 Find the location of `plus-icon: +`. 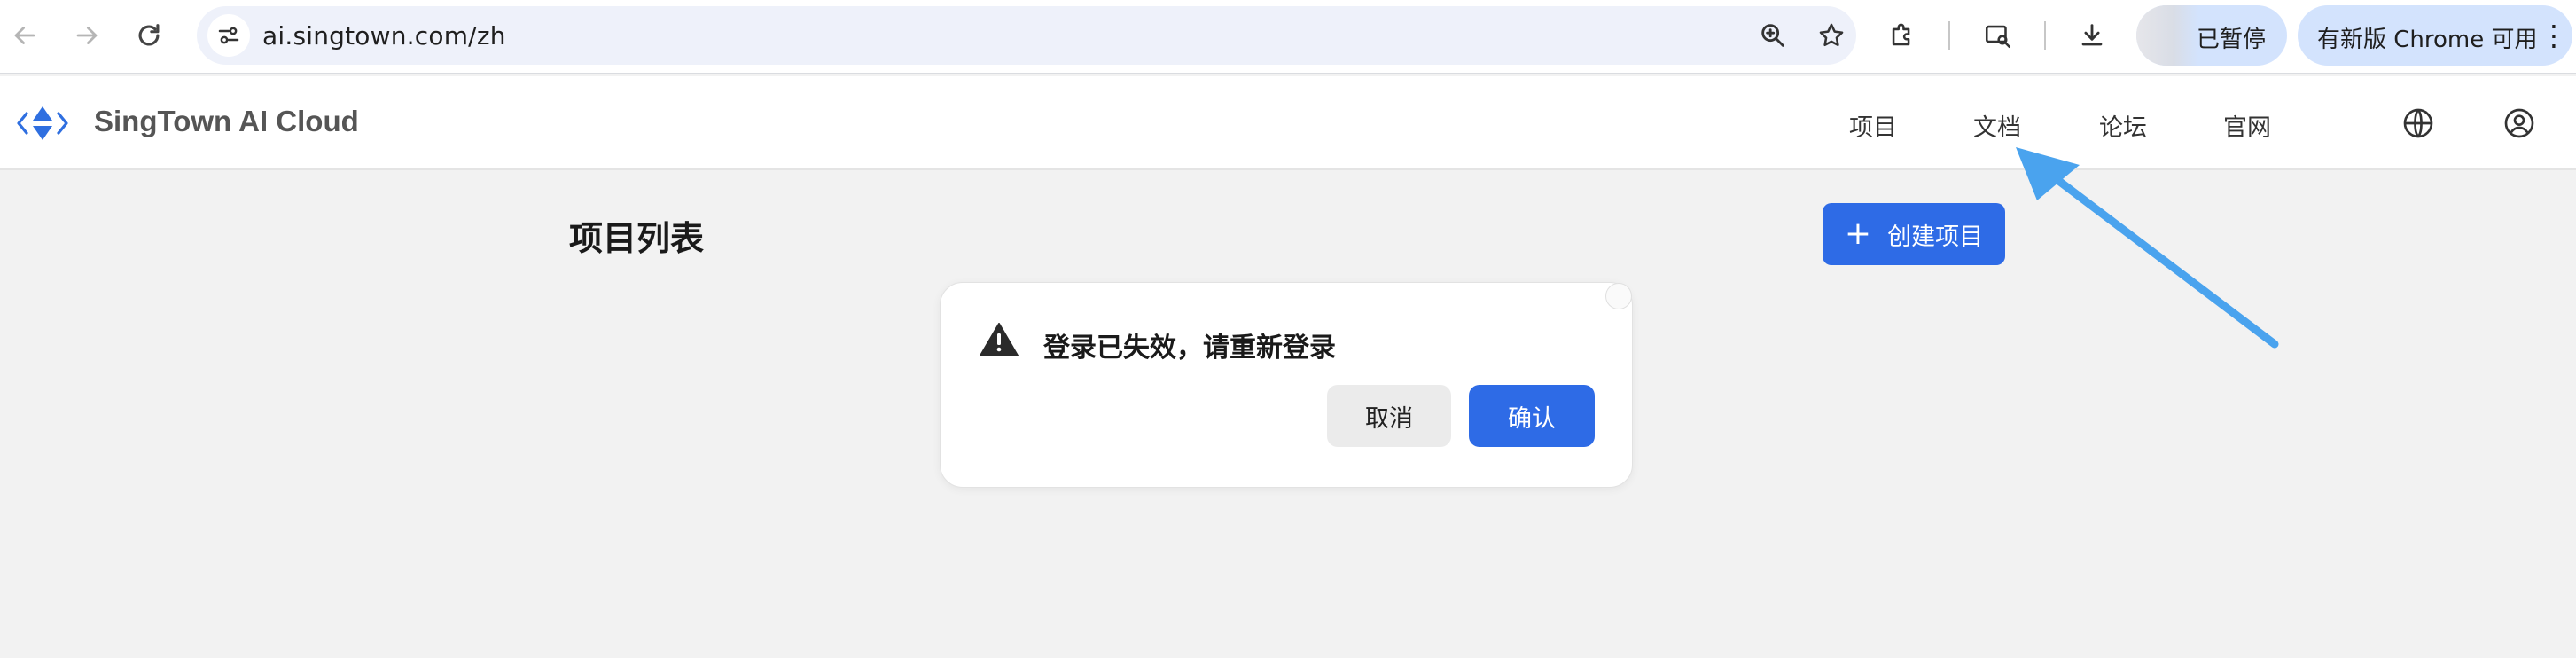

plus-icon: + is located at coordinates (1858, 234).